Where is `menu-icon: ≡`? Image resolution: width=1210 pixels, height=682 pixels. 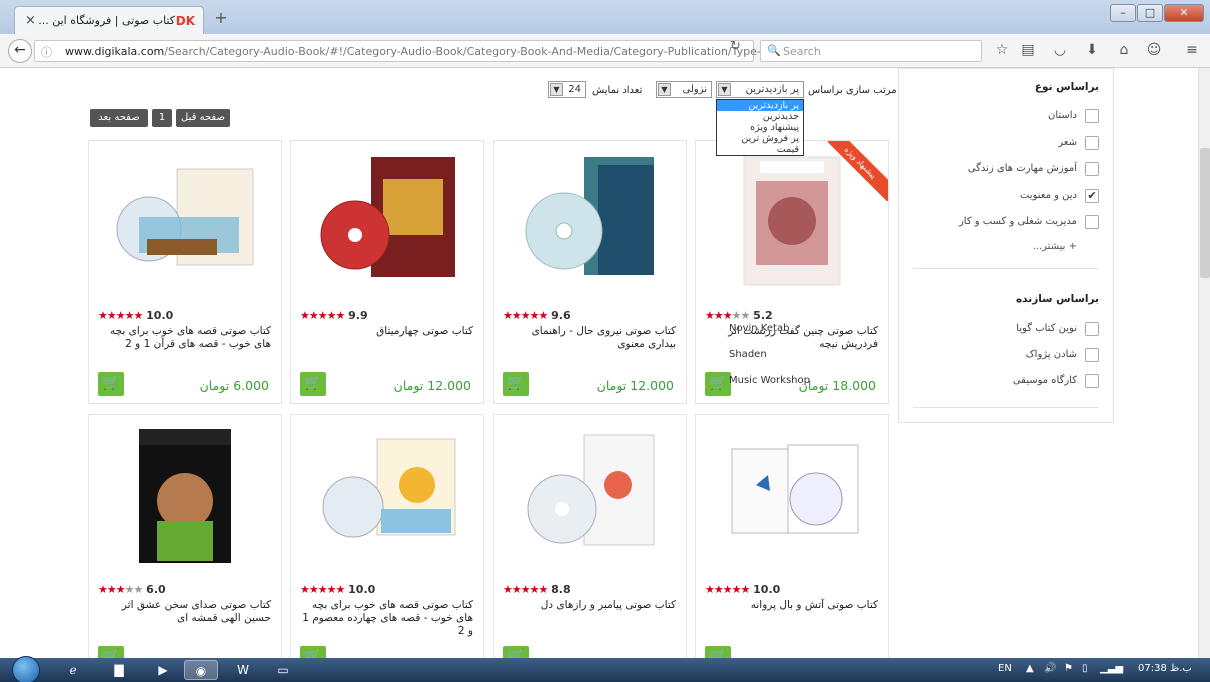
menu-icon: ≡ is located at coordinates (1192, 50).